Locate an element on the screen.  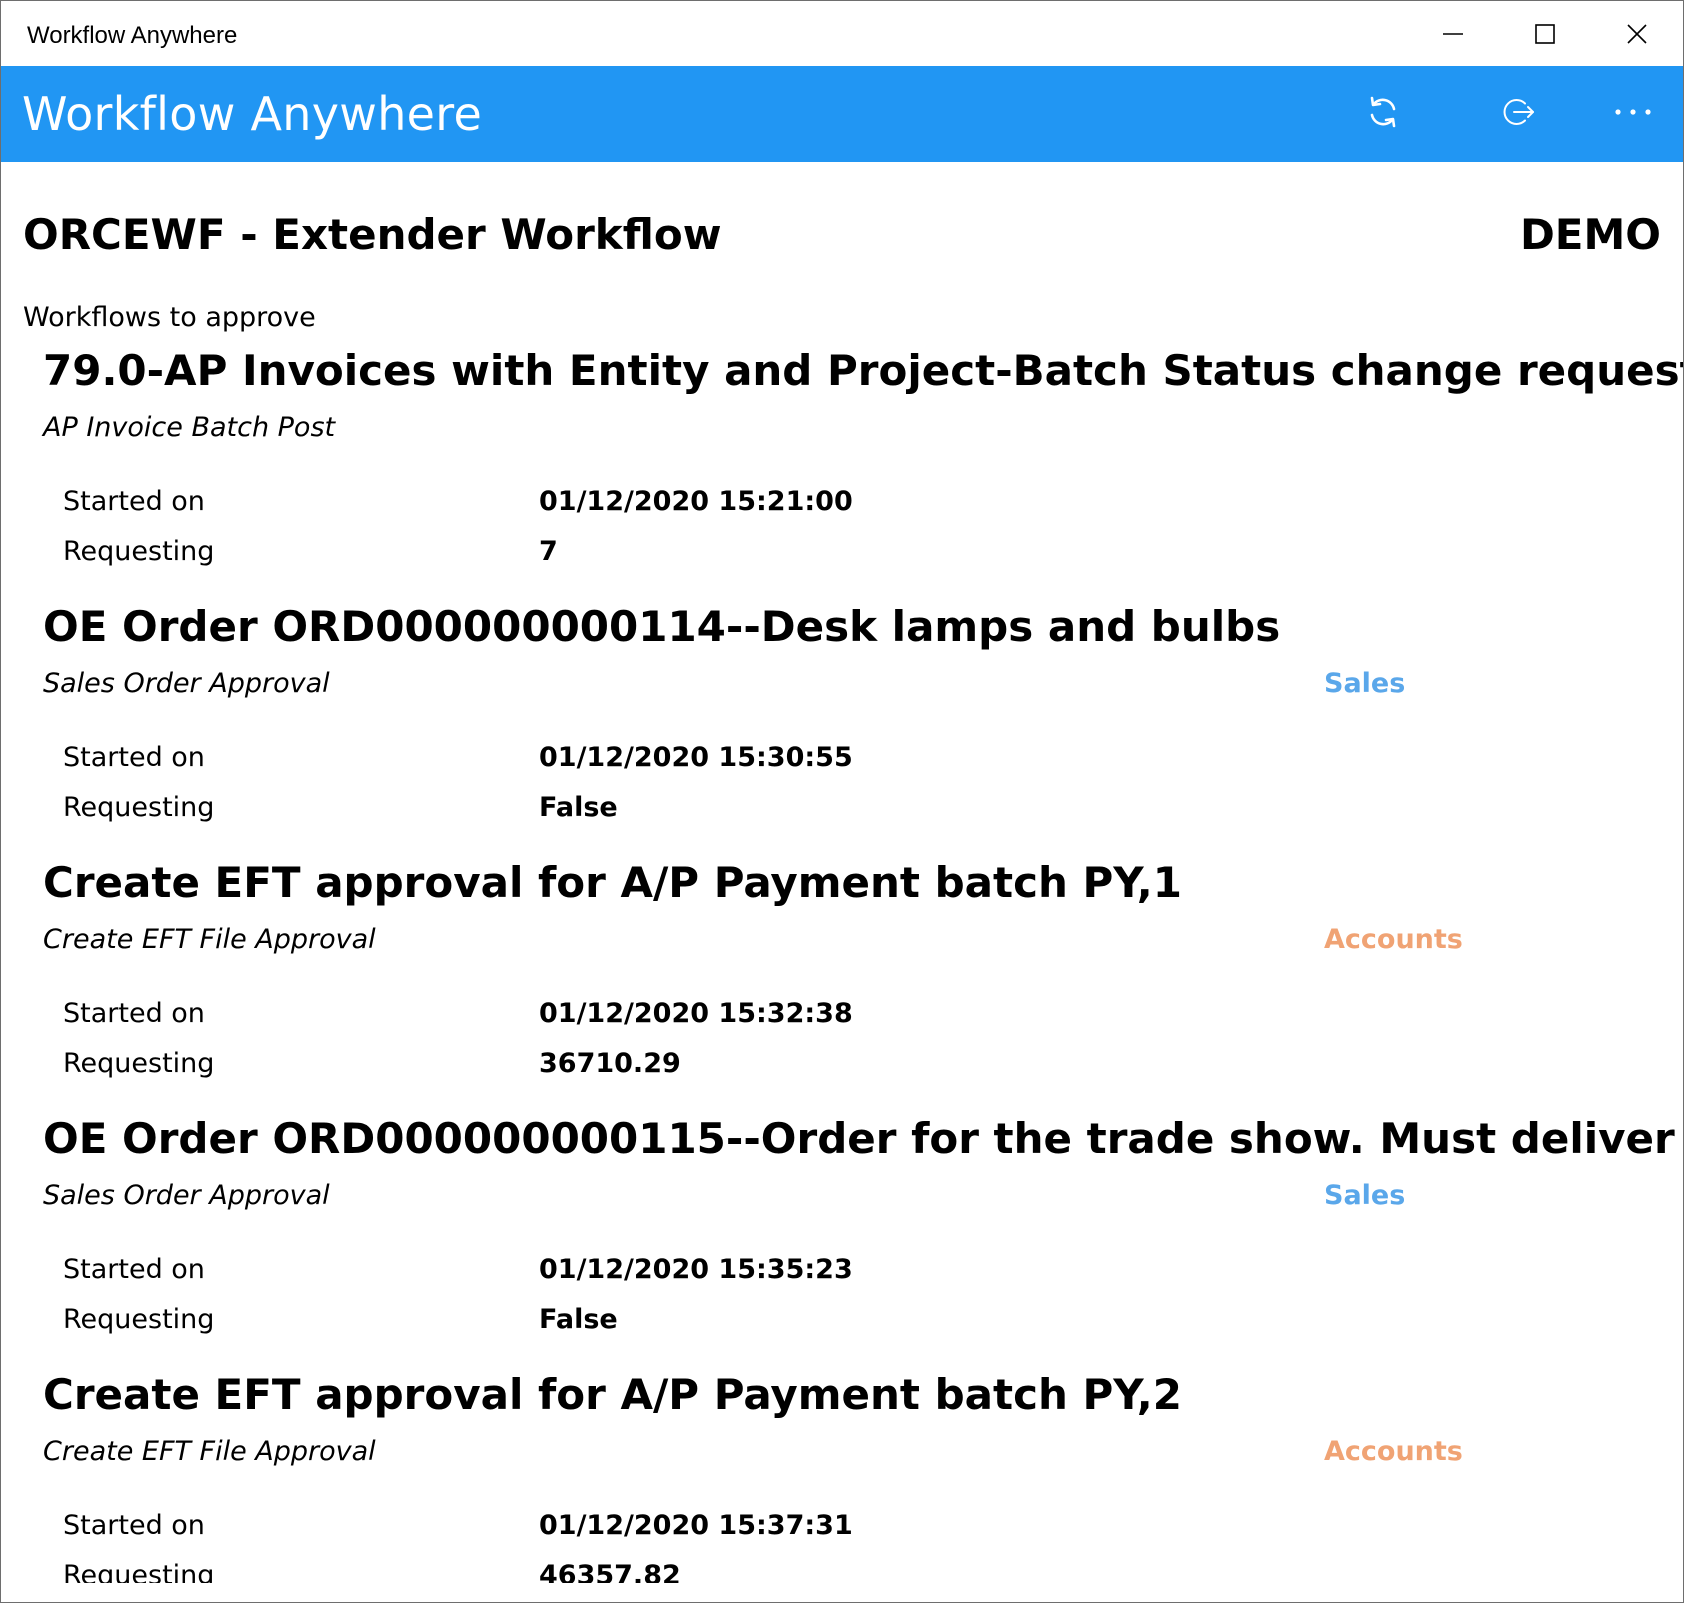
workflow-type: AP Invoice Batch Post is located at coordinates (189, 427).